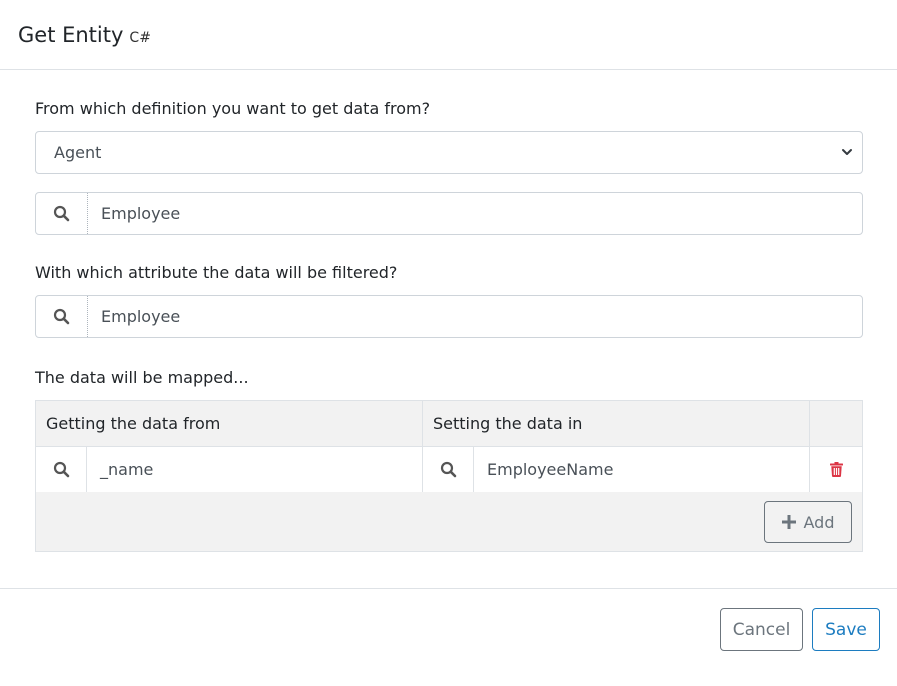 This screenshot has width=897, height=686. I want to click on mapping-to-search-button, so click(448, 469).